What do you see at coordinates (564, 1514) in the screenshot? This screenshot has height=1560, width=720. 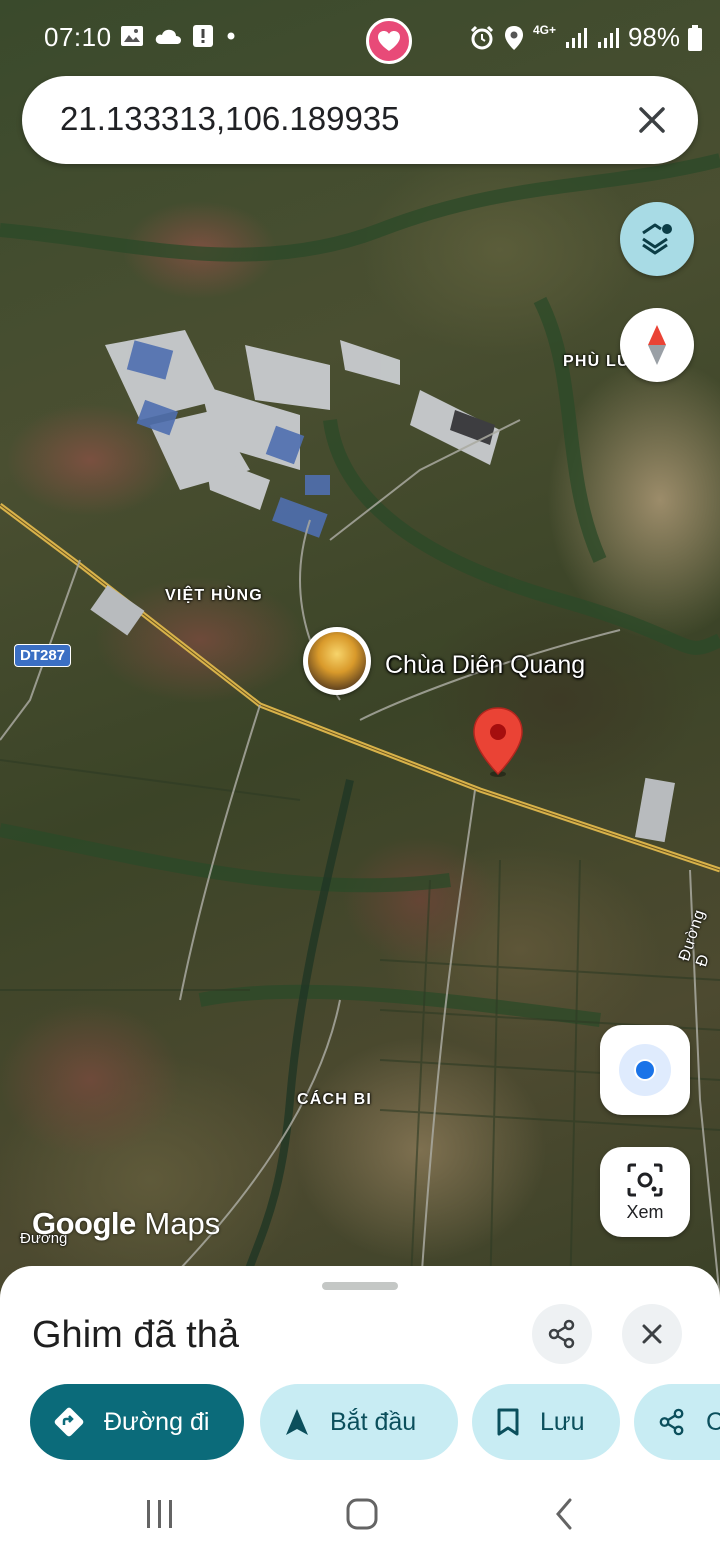 I see `back-icon` at bounding box center [564, 1514].